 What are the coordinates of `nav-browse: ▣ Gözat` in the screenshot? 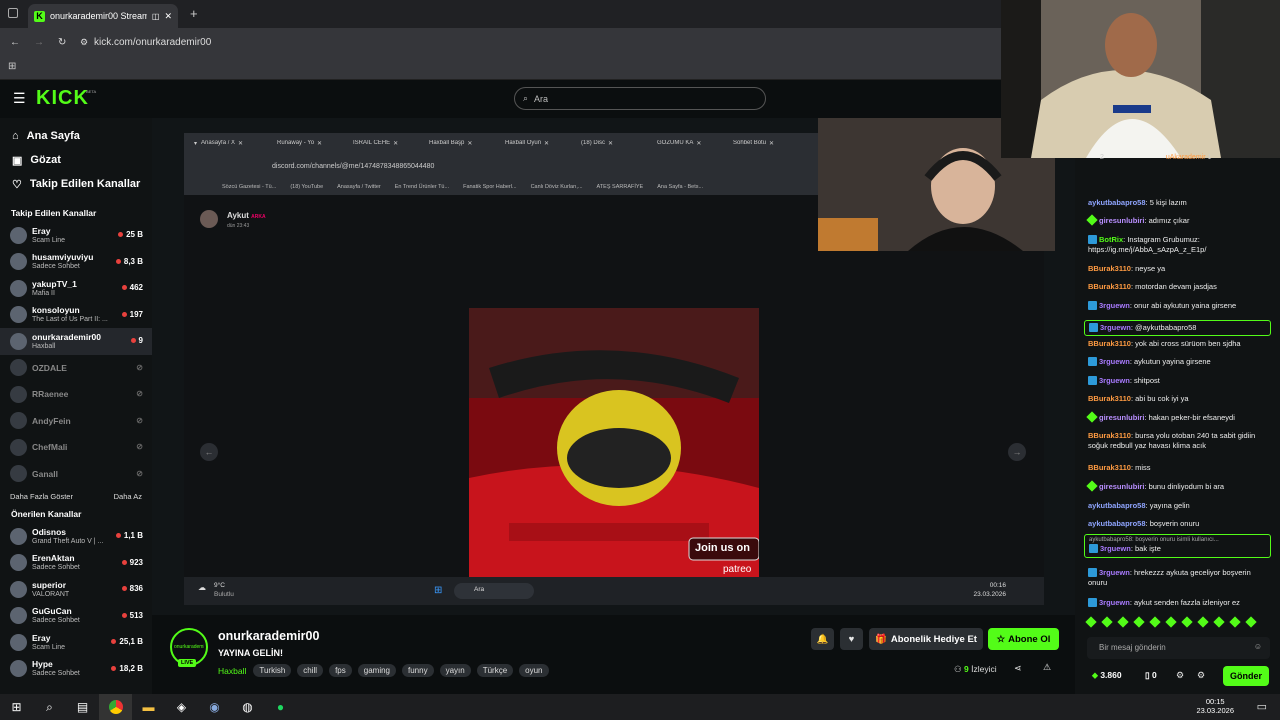 It's located at (76, 160).